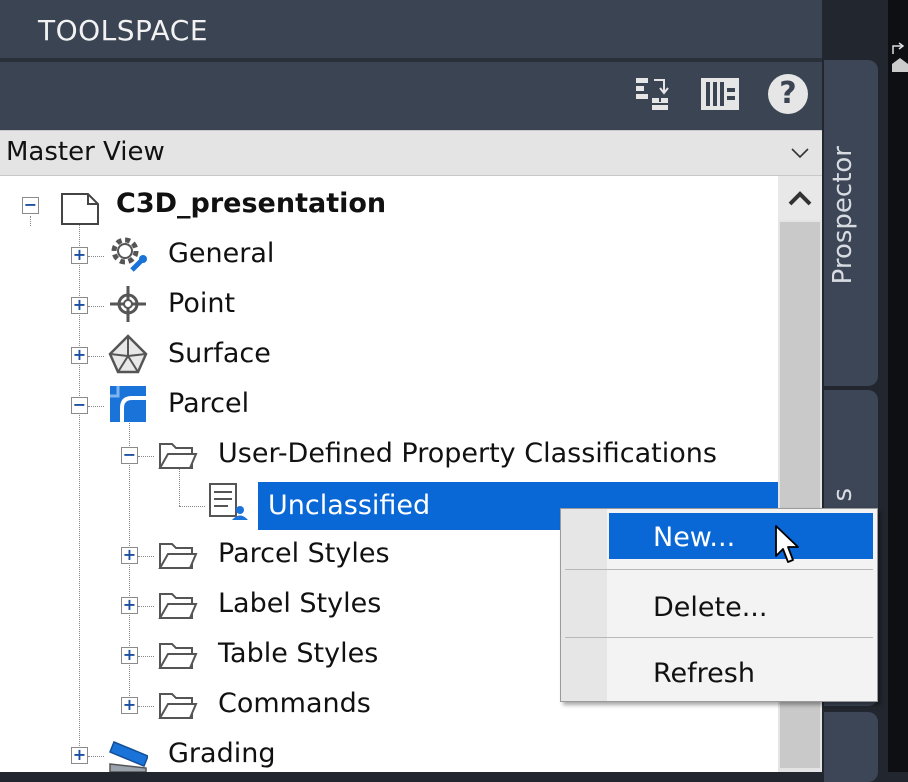 Image resolution: width=908 pixels, height=782 pixels. Describe the element at coordinates (294, 703) in the screenshot. I see `tree-item-commands: Commands` at that location.